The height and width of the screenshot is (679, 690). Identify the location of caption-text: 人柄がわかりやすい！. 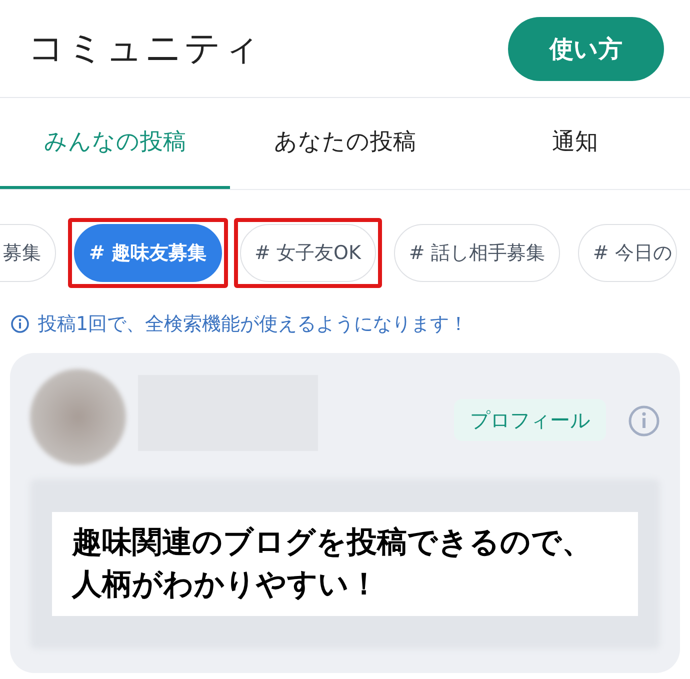
(226, 585).